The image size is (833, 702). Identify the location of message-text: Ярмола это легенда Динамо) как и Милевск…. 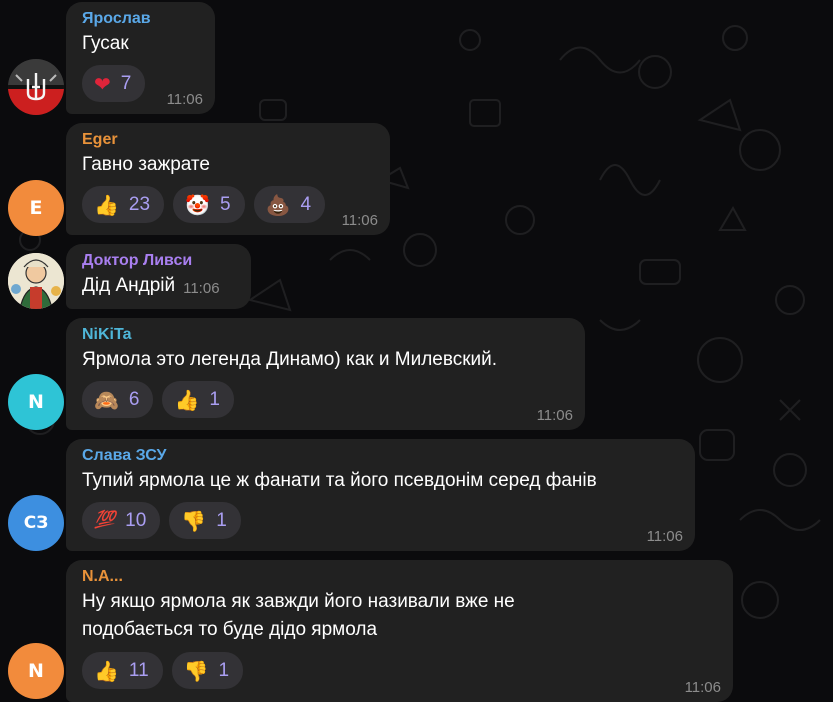
(290, 359).